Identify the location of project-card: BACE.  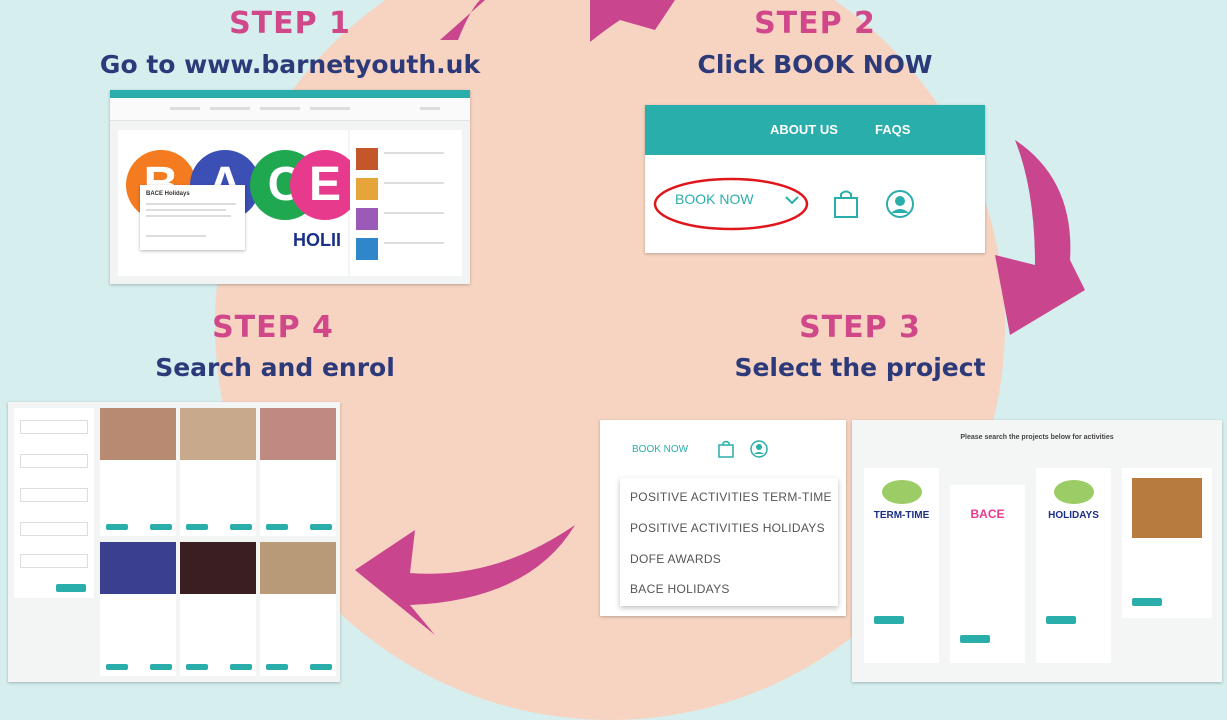
(987, 574).